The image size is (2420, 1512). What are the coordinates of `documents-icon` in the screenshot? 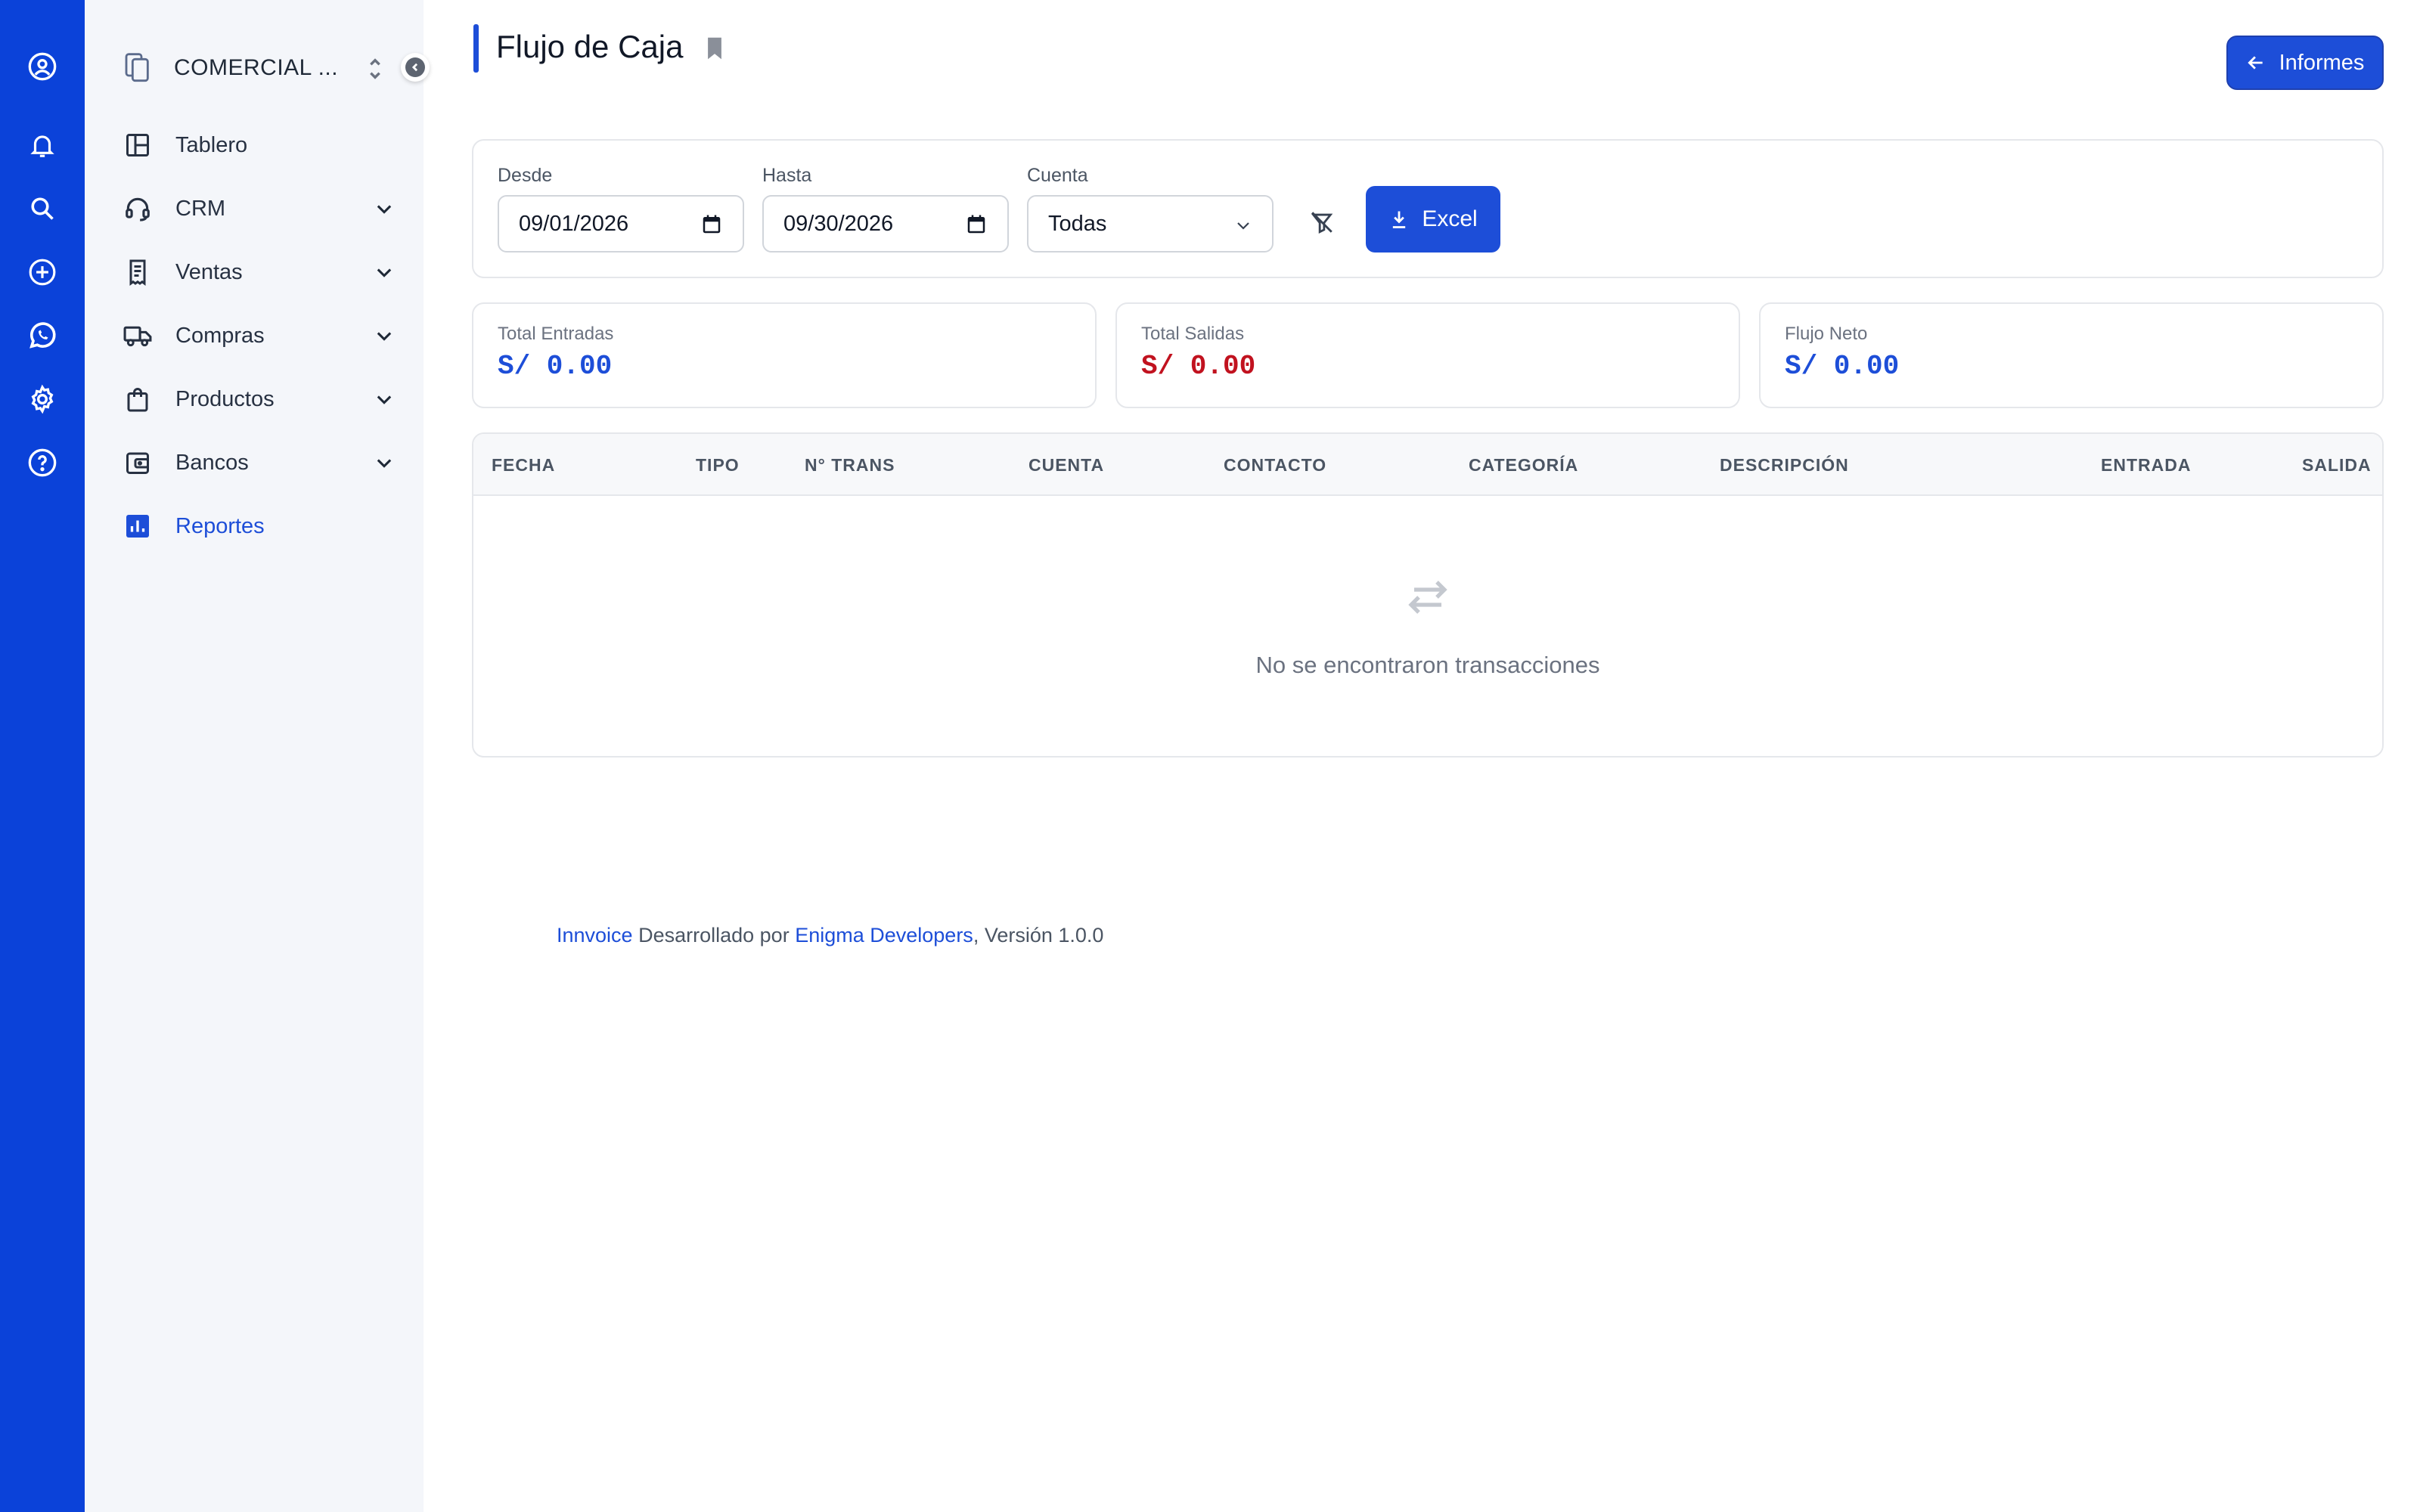 It's located at (137, 67).